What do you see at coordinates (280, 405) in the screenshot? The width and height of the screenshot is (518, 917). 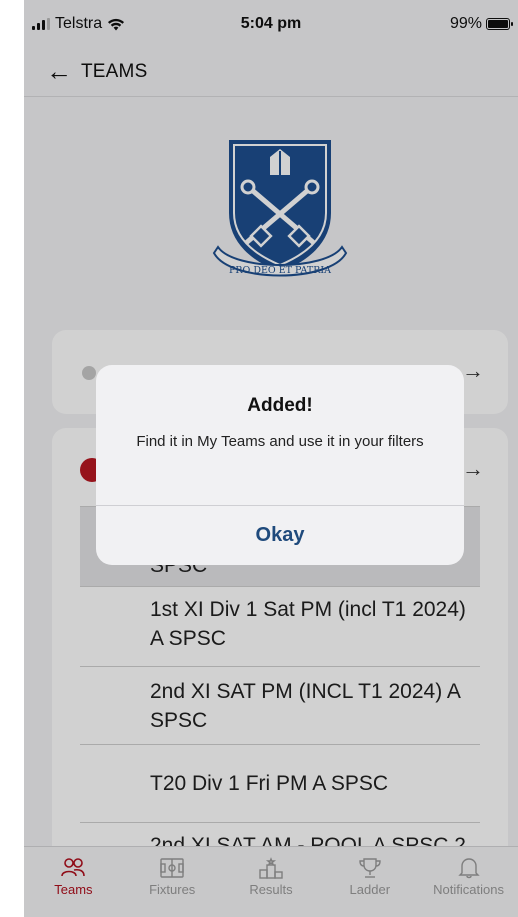 I see `alert-title: Added!` at bounding box center [280, 405].